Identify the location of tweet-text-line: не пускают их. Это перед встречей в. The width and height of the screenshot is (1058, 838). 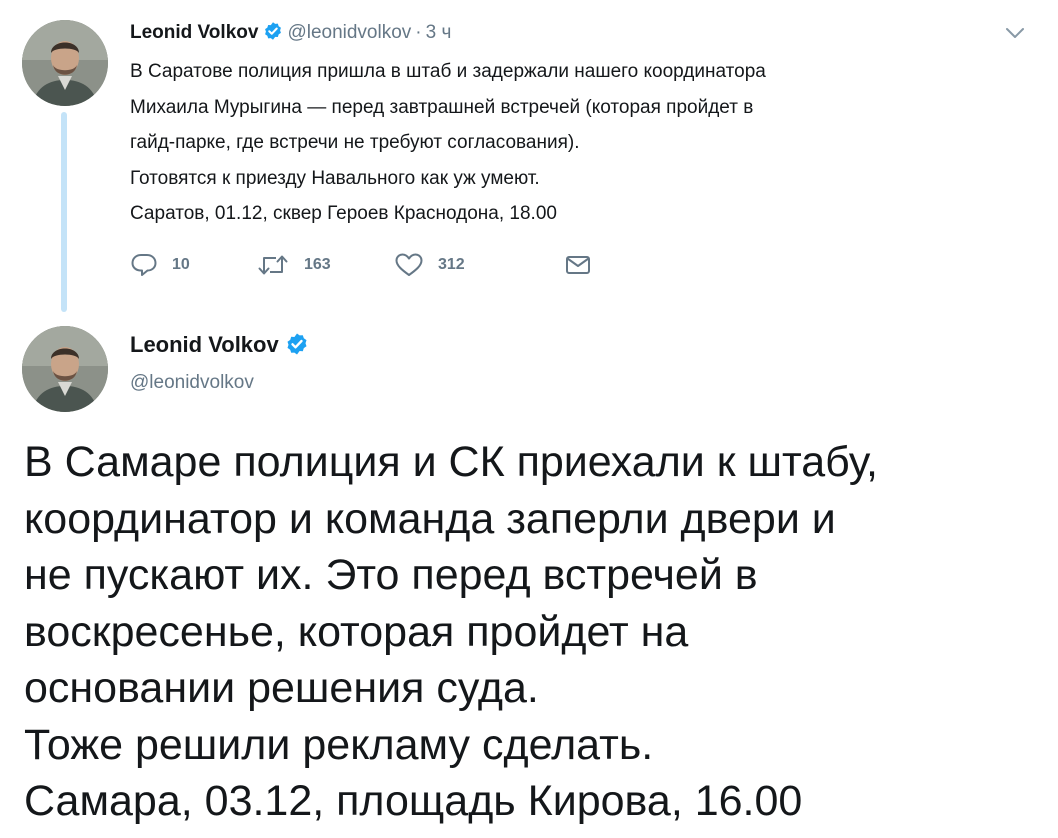
(391, 575).